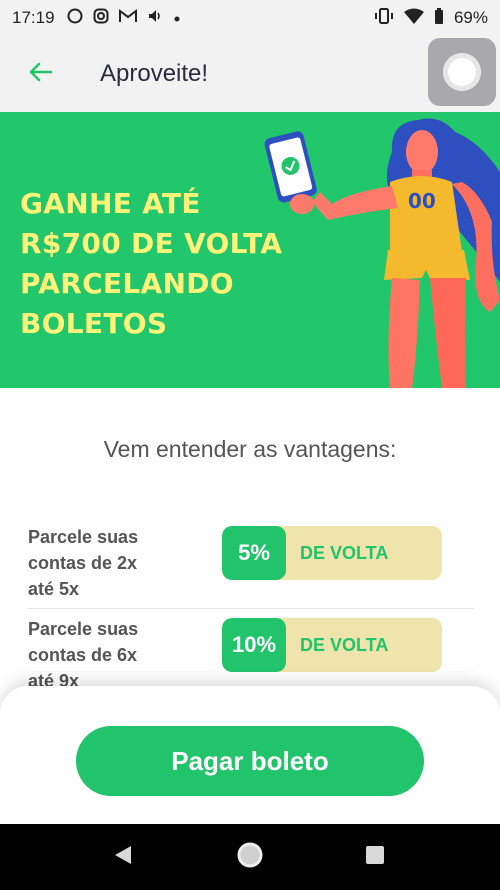  Describe the element at coordinates (413, 18) in the screenshot. I see `wifi-icon` at that location.